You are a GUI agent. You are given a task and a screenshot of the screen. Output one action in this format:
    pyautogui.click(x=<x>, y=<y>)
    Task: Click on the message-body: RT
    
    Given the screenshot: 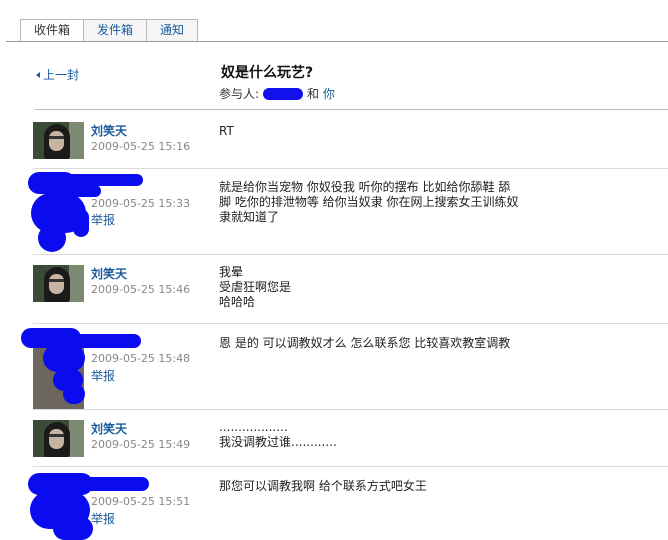 What is the action you would take?
    pyautogui.click(x=374, y=131)
    